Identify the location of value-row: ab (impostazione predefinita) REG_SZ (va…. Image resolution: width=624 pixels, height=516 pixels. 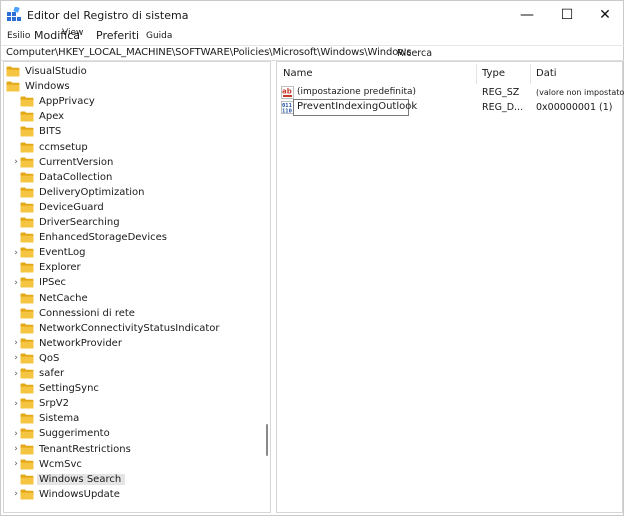
(450, 92).